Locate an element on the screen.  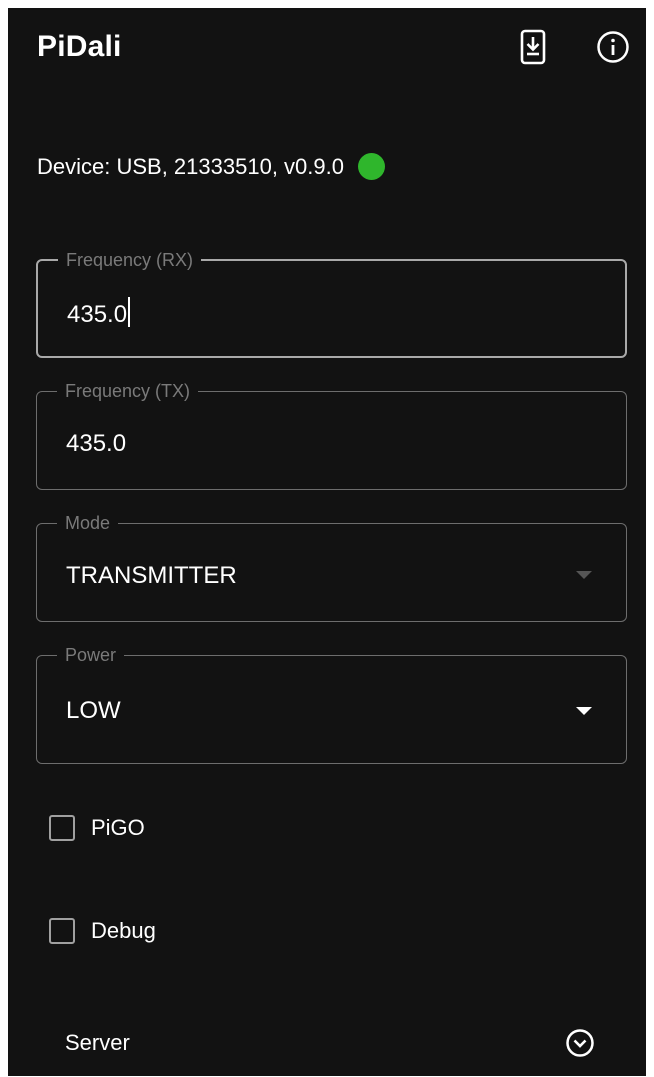
debug-label: Debug is located at coordinates (123, 930).